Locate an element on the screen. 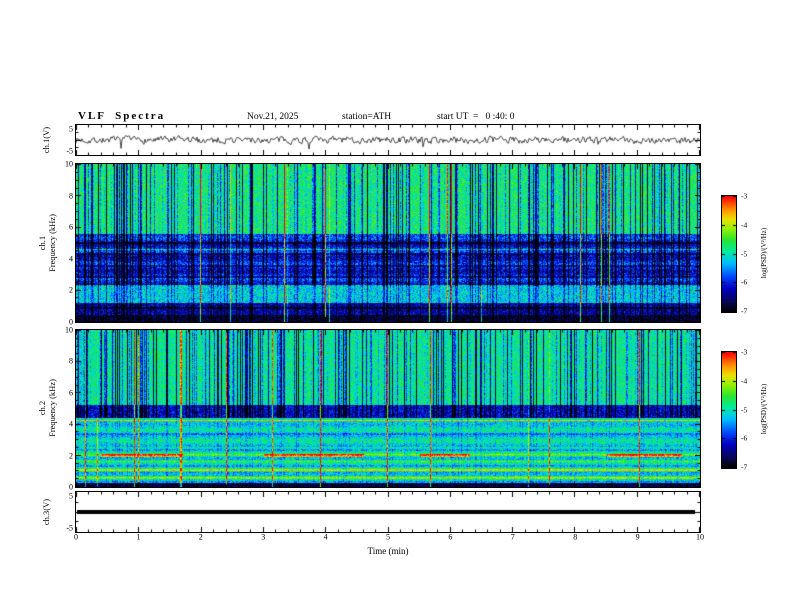  x-axis-title: Time (min) is located at coordinates (388, 551).